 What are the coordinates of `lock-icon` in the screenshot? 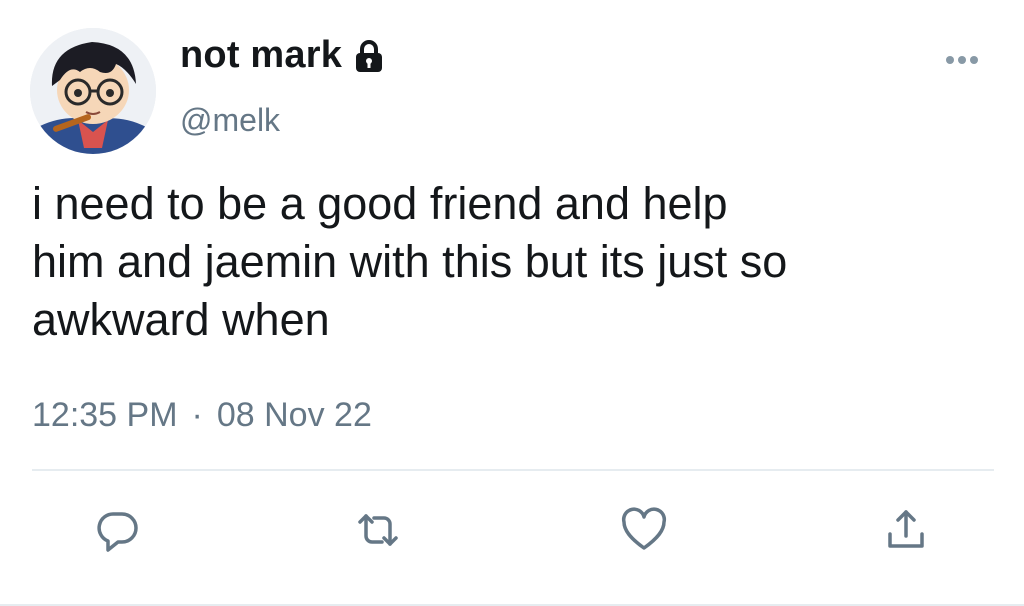 It's located at (369, 56).